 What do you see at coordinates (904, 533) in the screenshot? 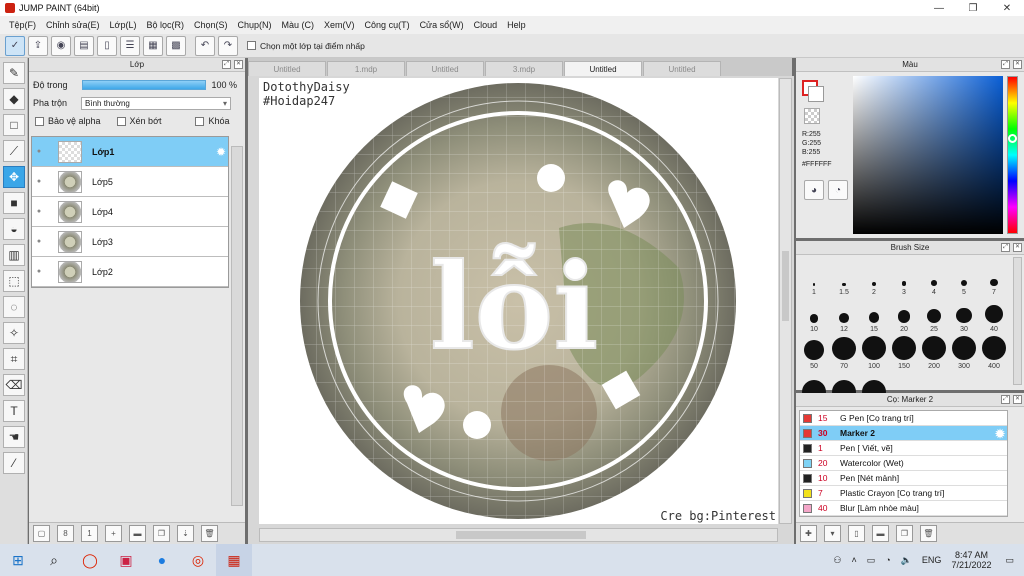
I see `brush-duplicate-icon: ❐` at bounding box center [904, 533].